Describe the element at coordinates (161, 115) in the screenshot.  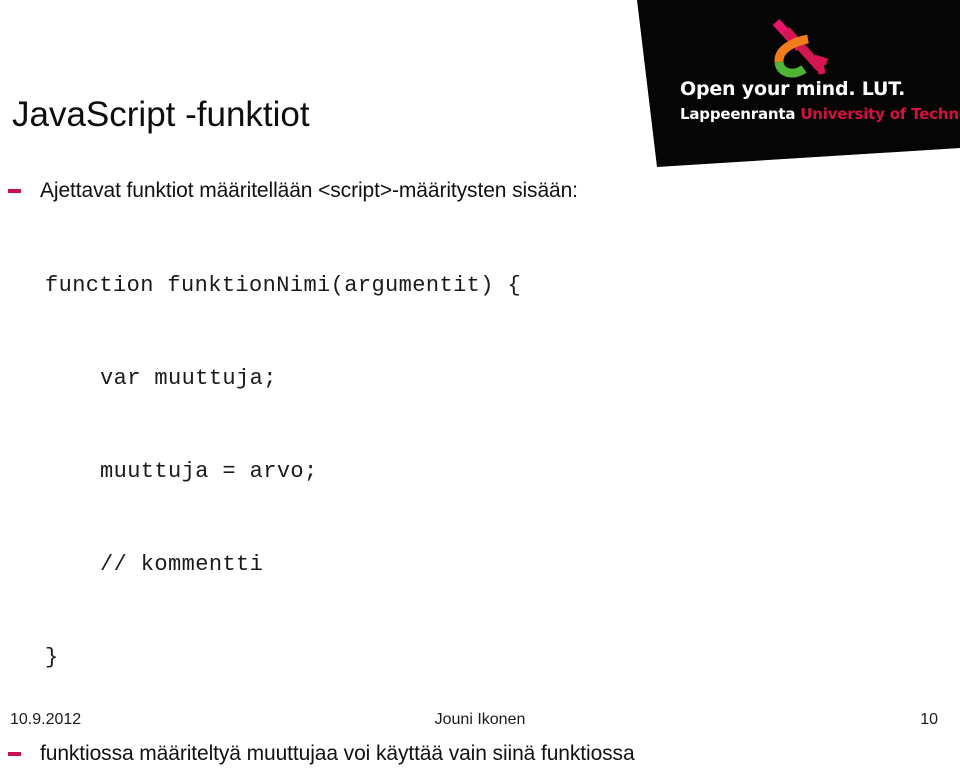
I see `page-title: JavaScript -funktiot` at that location.